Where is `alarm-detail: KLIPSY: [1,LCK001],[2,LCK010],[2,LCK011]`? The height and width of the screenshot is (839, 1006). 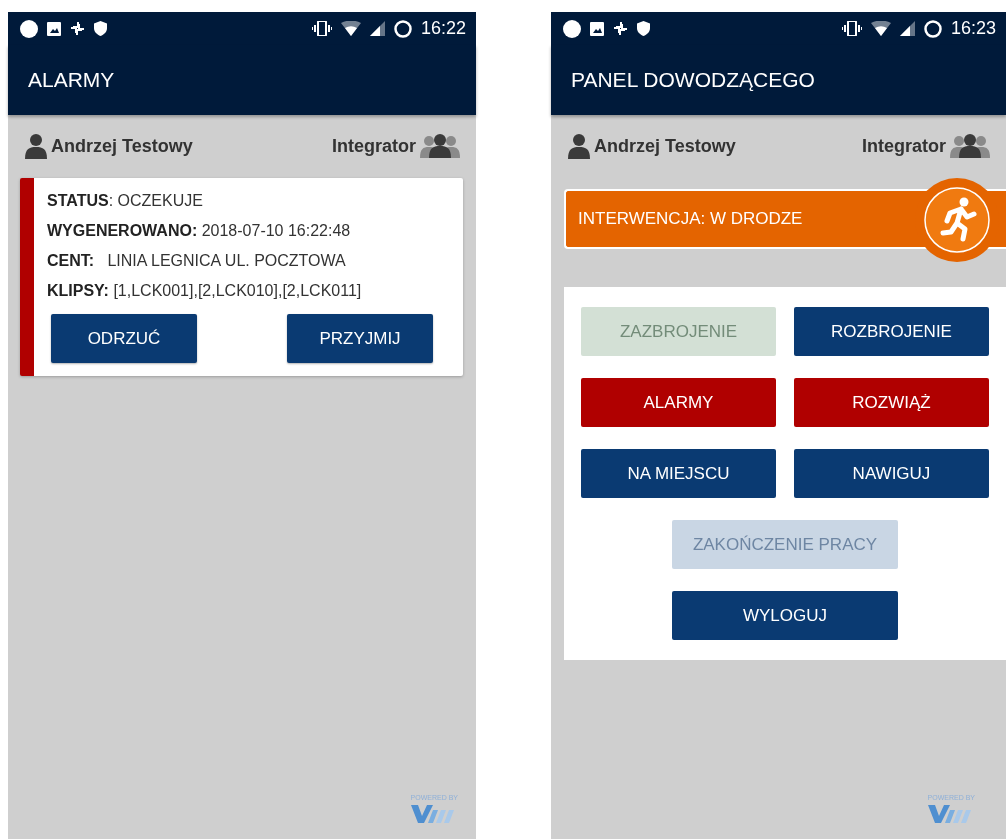 alarm-detail: KLIPSY: [1,LCK001],[2,LCK010],[2,LCK011] is located at coordinates (205, 291).